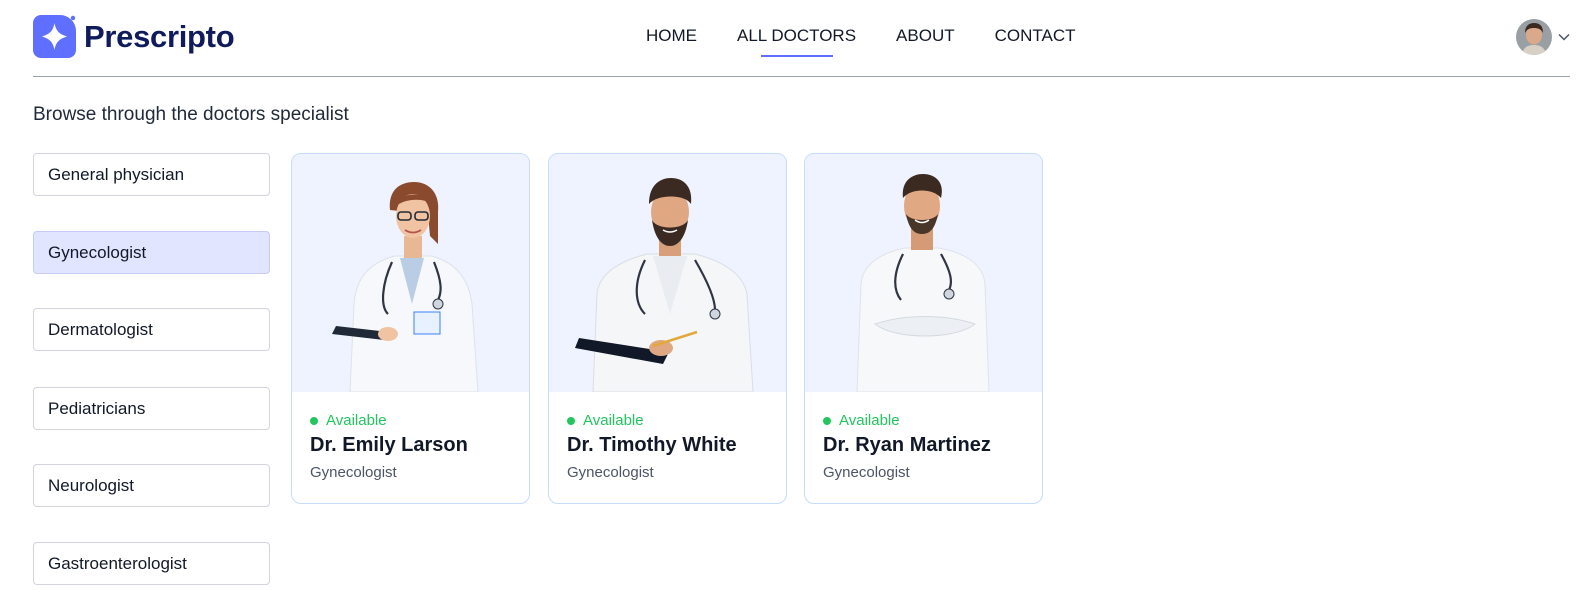  I want to click on doctor-card: Available Dr. Emily Larson Gynecologist, so click(410, 328).